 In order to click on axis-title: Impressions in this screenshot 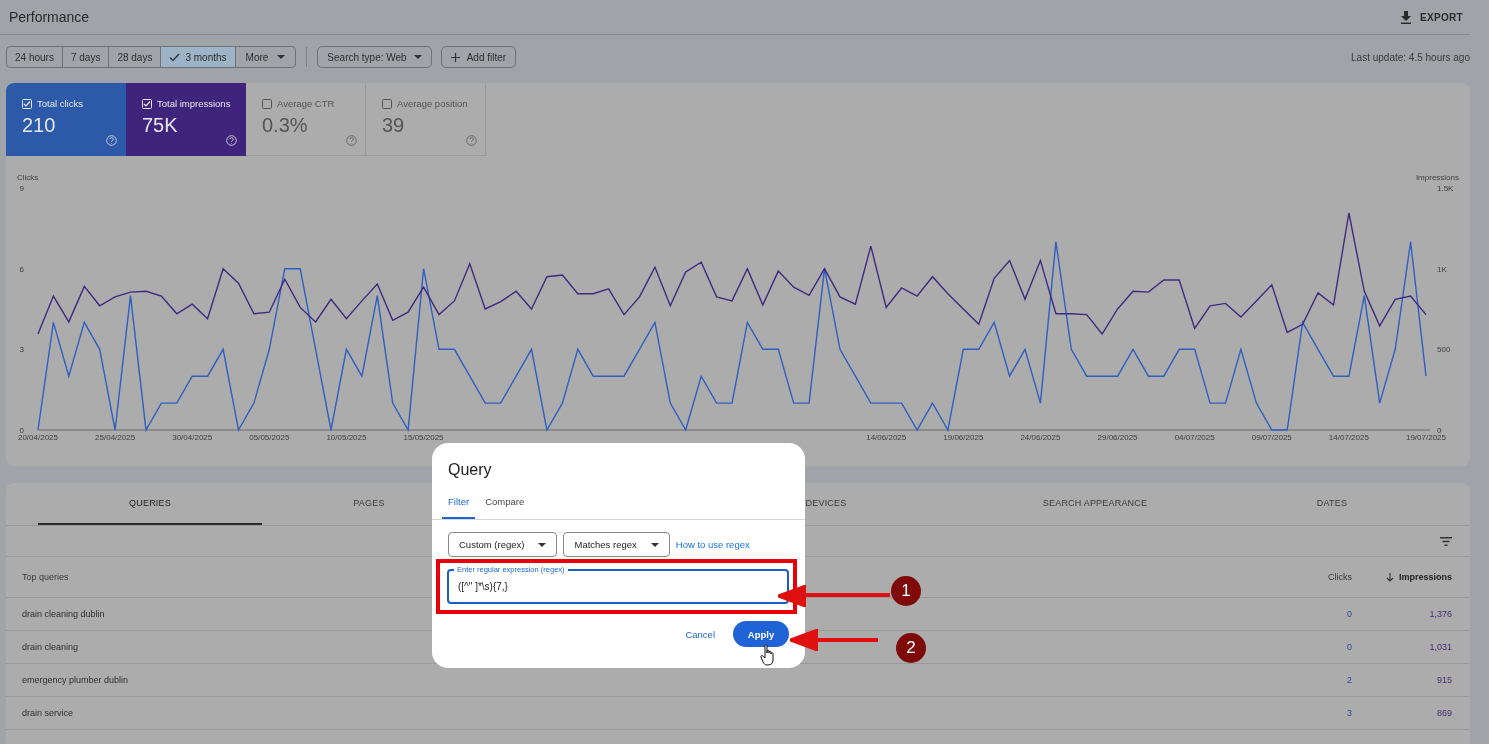, I will do `click(1437, 177)`.